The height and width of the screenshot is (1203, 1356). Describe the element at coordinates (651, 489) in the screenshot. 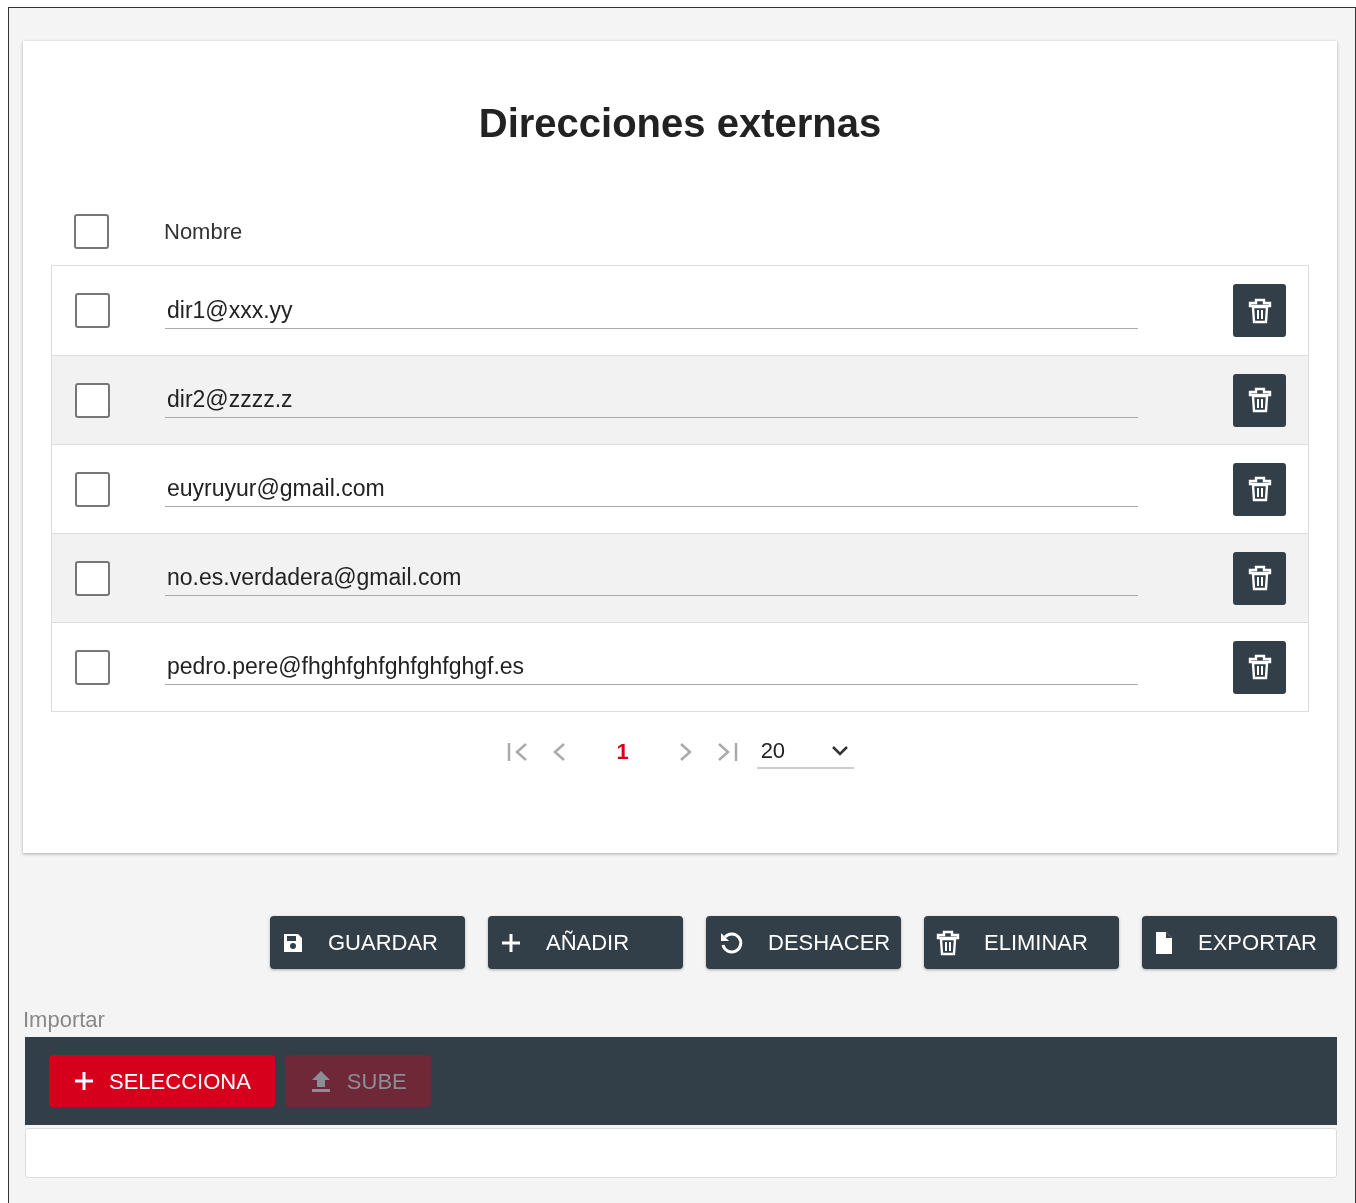

I see `email-field: euyruyur@gmail.com` at that location.